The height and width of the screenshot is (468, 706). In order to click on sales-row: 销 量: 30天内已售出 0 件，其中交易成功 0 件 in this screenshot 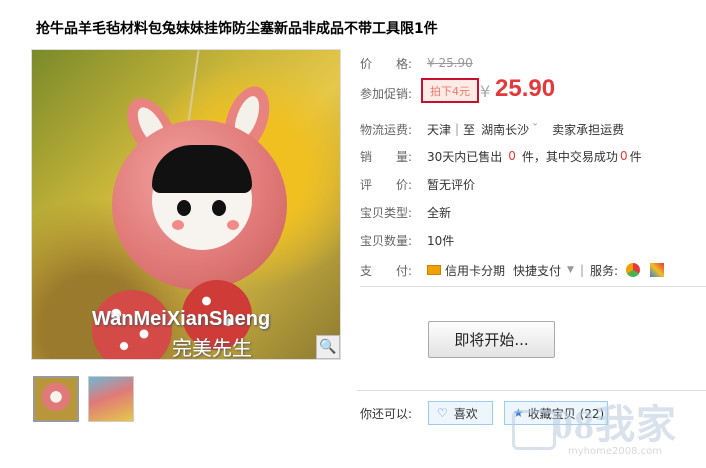, I will do `click(501, 156)`.